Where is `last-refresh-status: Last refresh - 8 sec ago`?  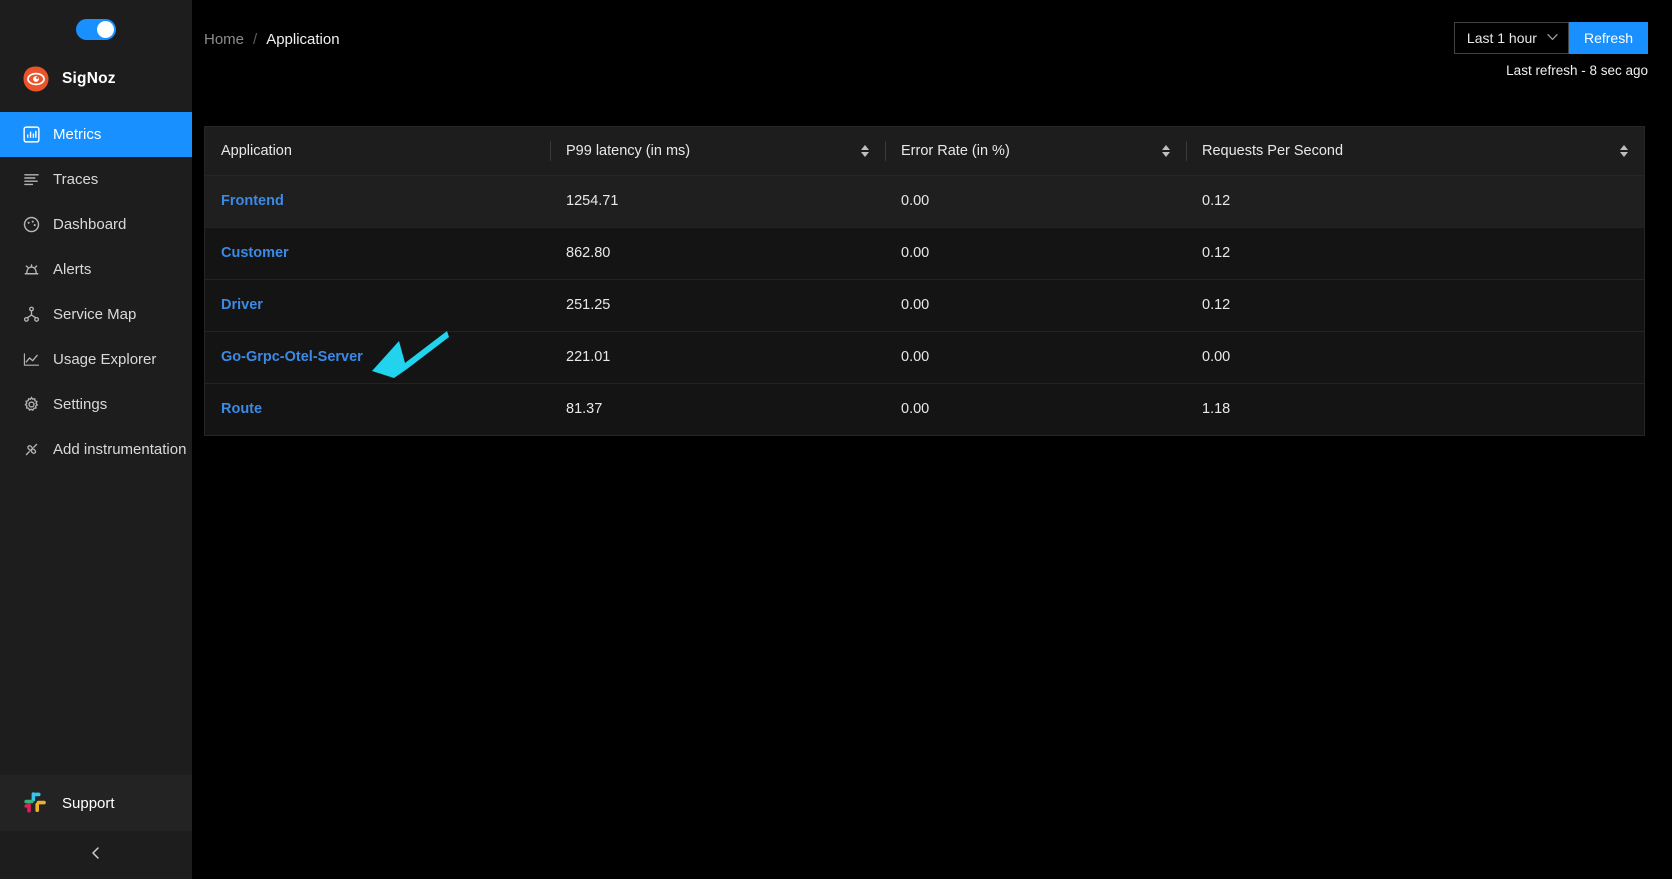 last-refresh-status: Last refresh - 8 sec ago is located at coordinates (1577, 70).